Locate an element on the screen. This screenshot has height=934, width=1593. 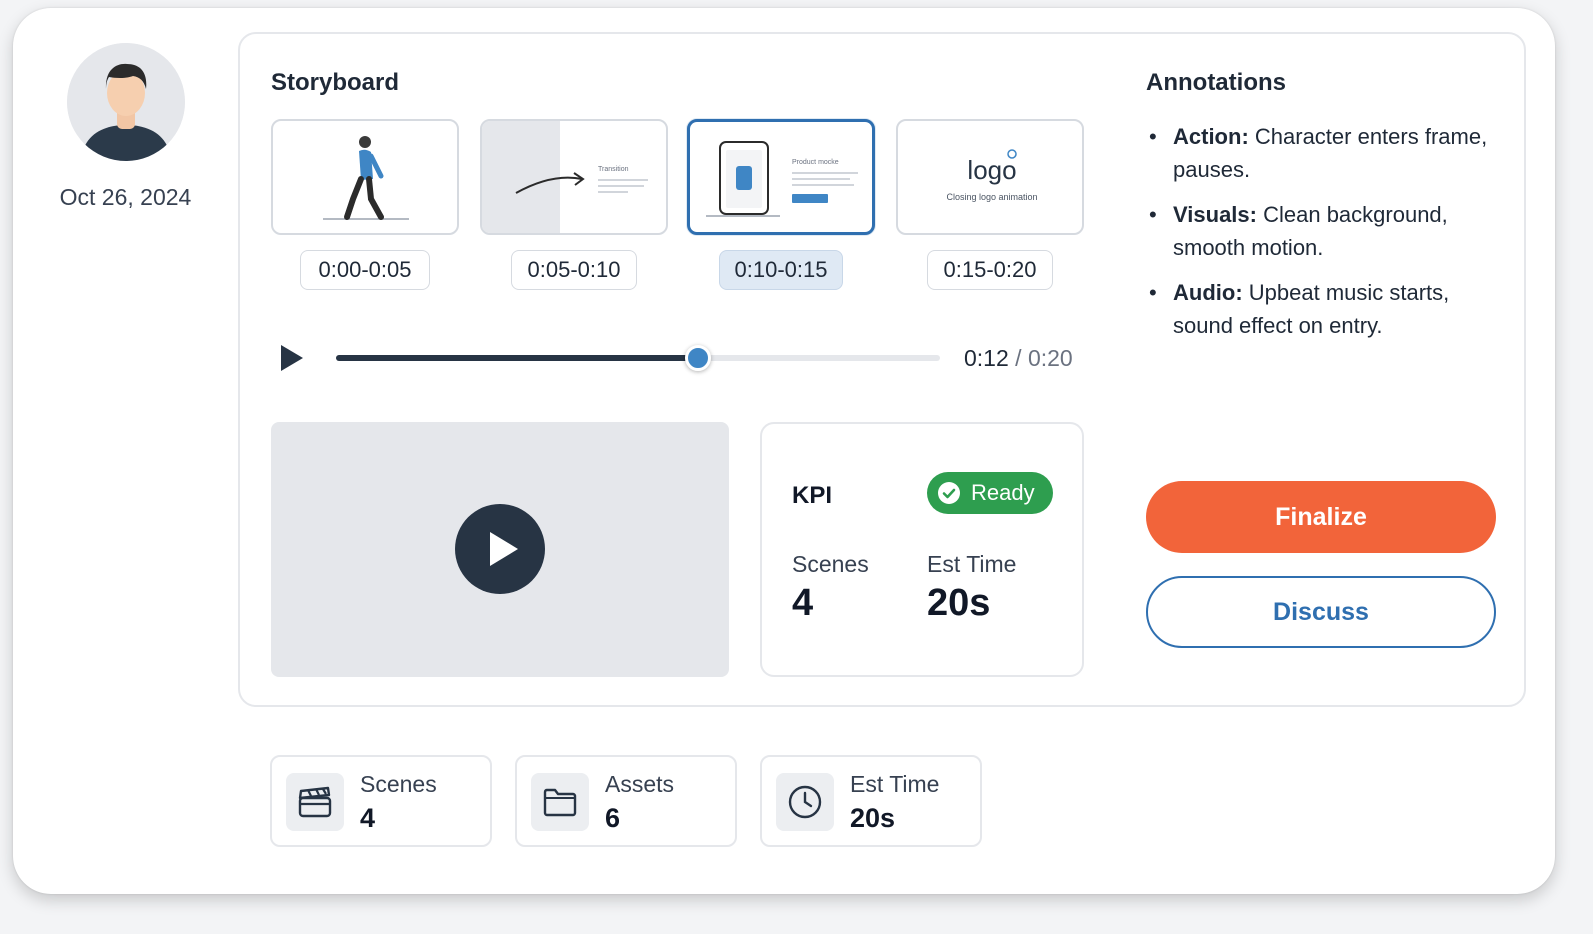
annotation-label: Action: is located at coordinates (1211, 136).